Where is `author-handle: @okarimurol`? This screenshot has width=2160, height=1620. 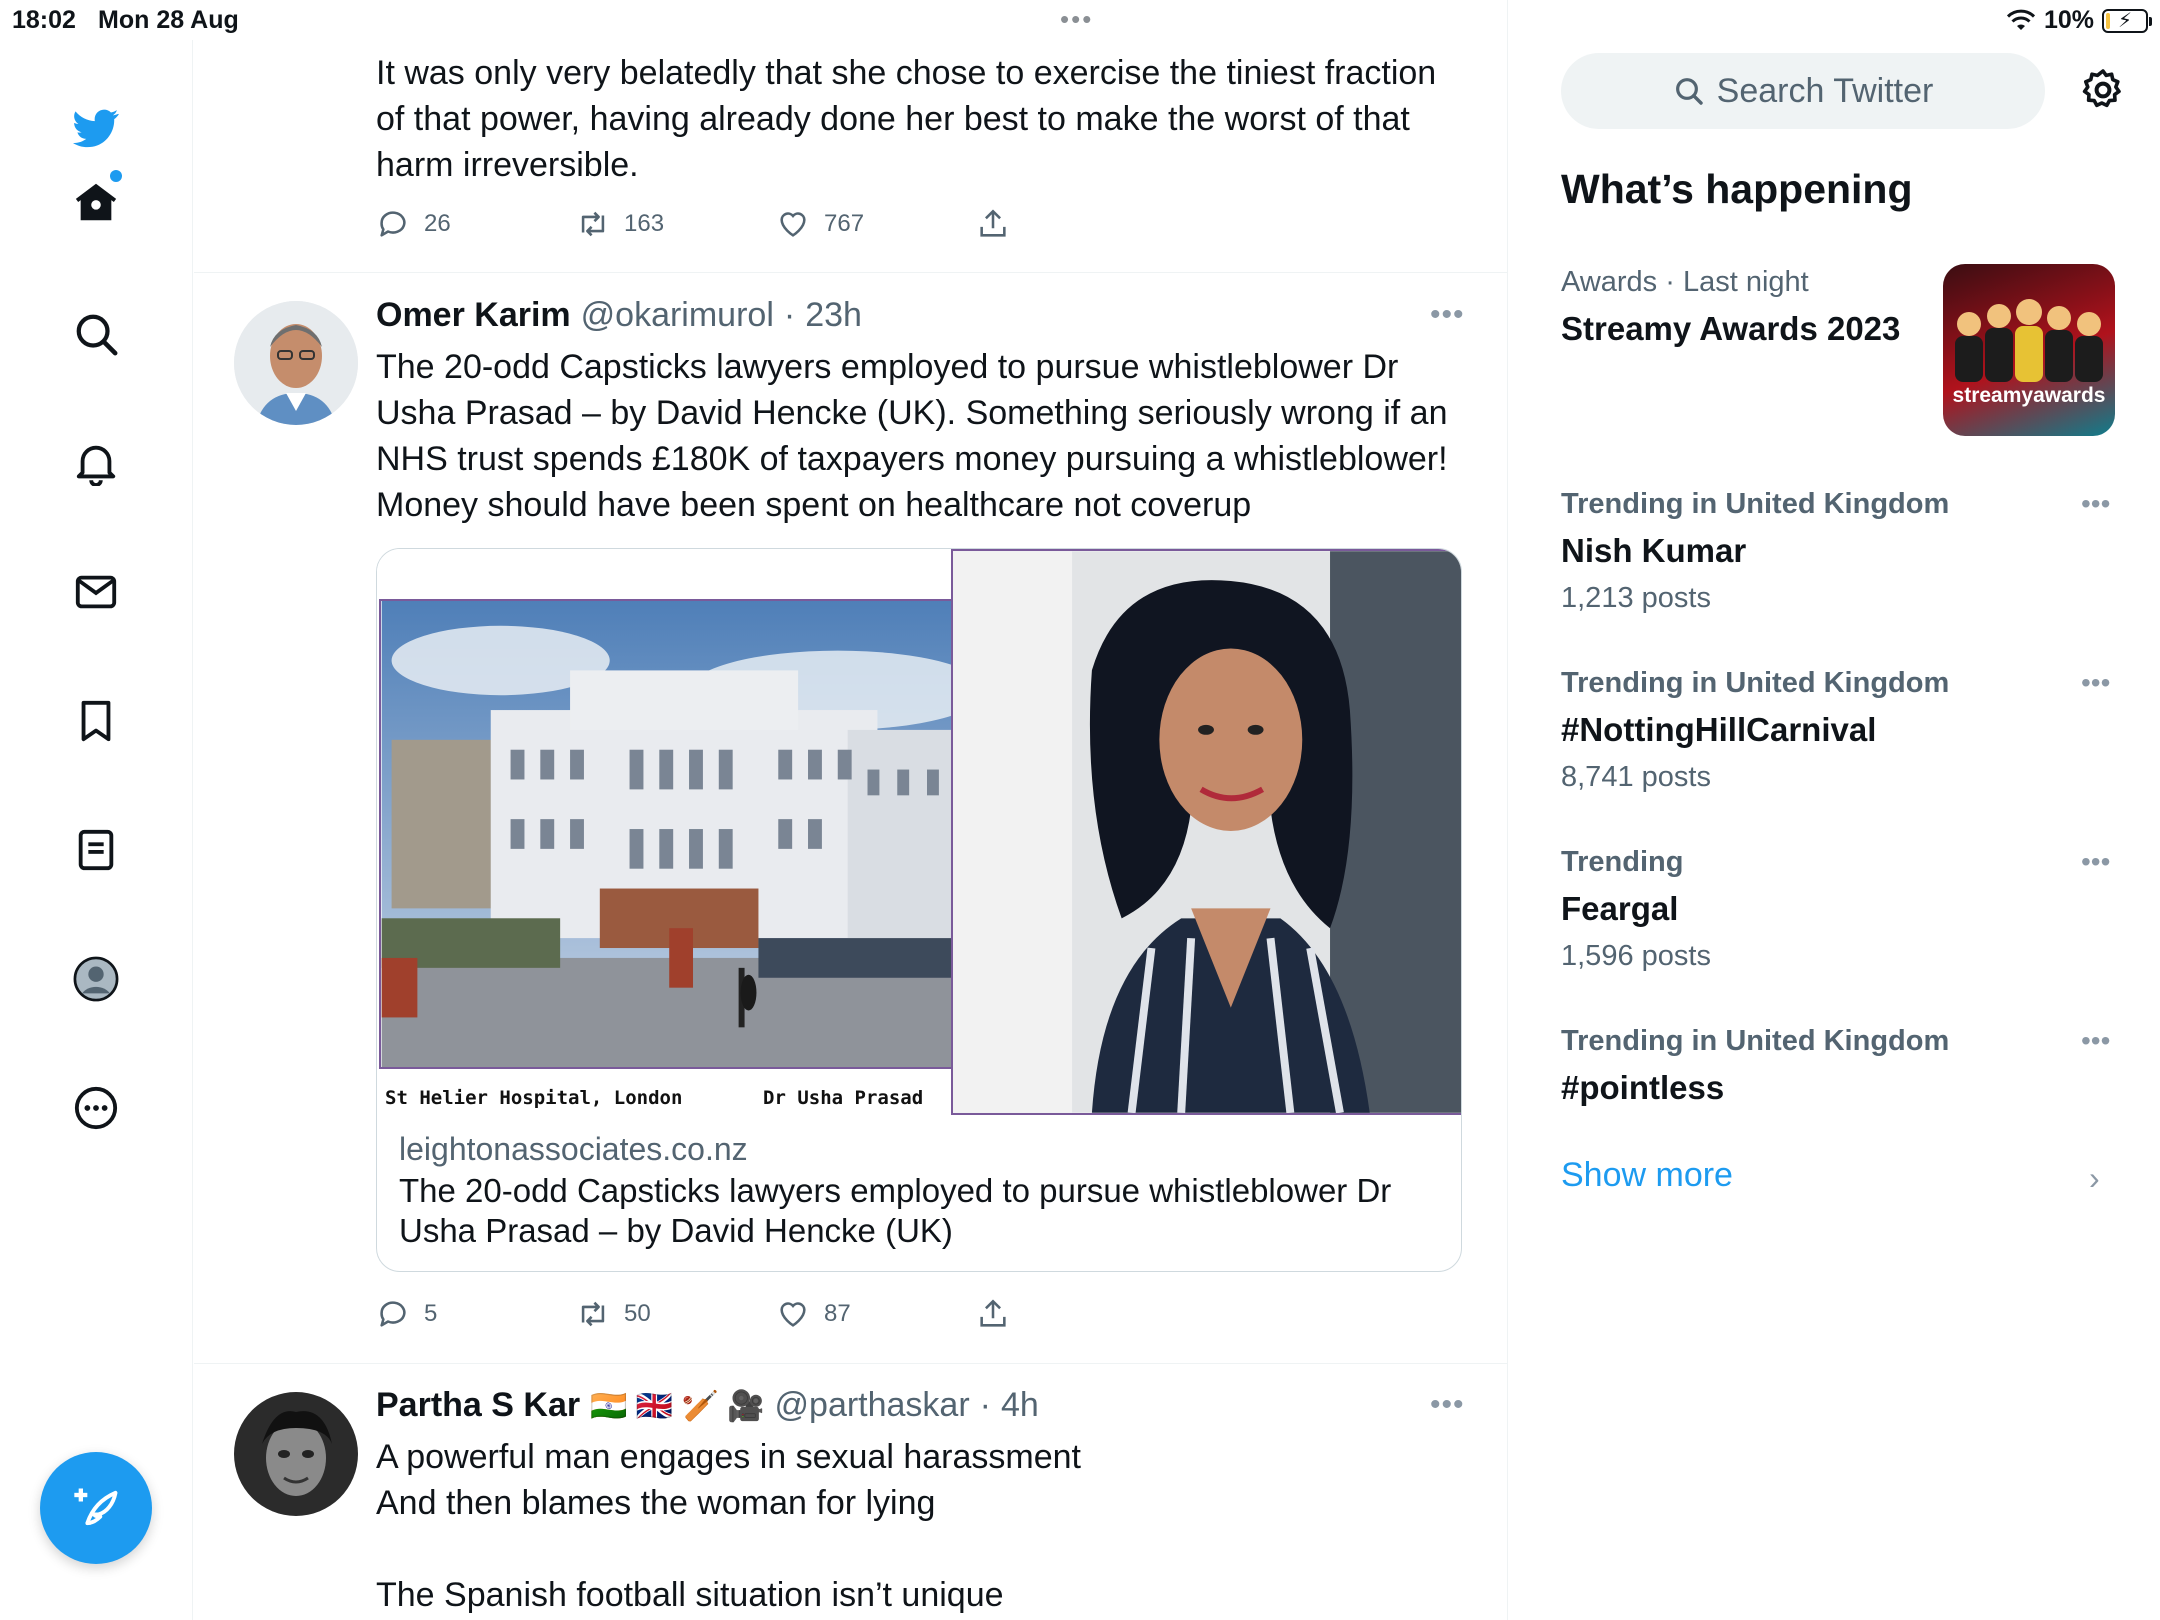 author-handle: @okarimurol is located at coordinates (677, 315).